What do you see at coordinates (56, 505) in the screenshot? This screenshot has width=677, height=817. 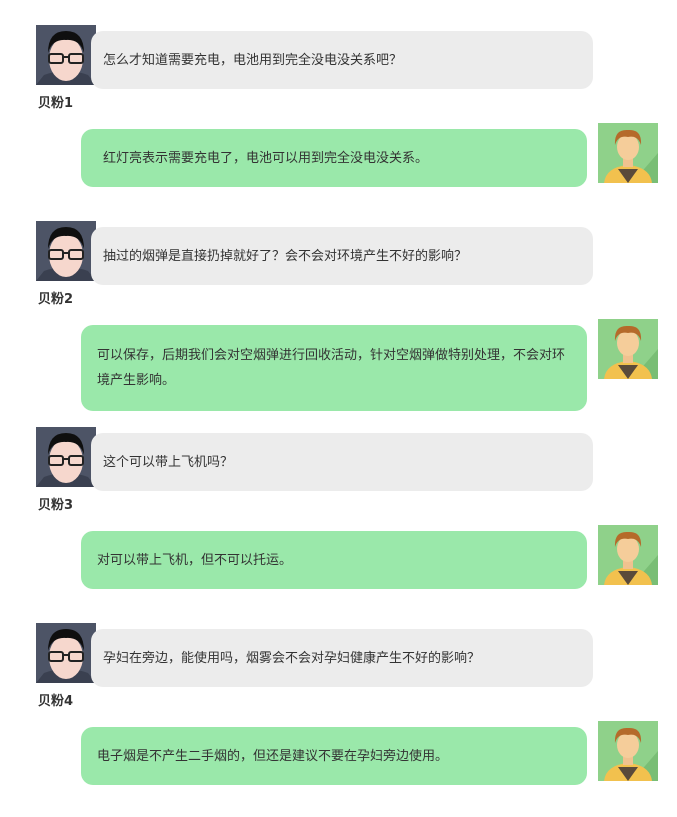 I see `user-name-3: 贝粉3` at bounding box center [56, 505].